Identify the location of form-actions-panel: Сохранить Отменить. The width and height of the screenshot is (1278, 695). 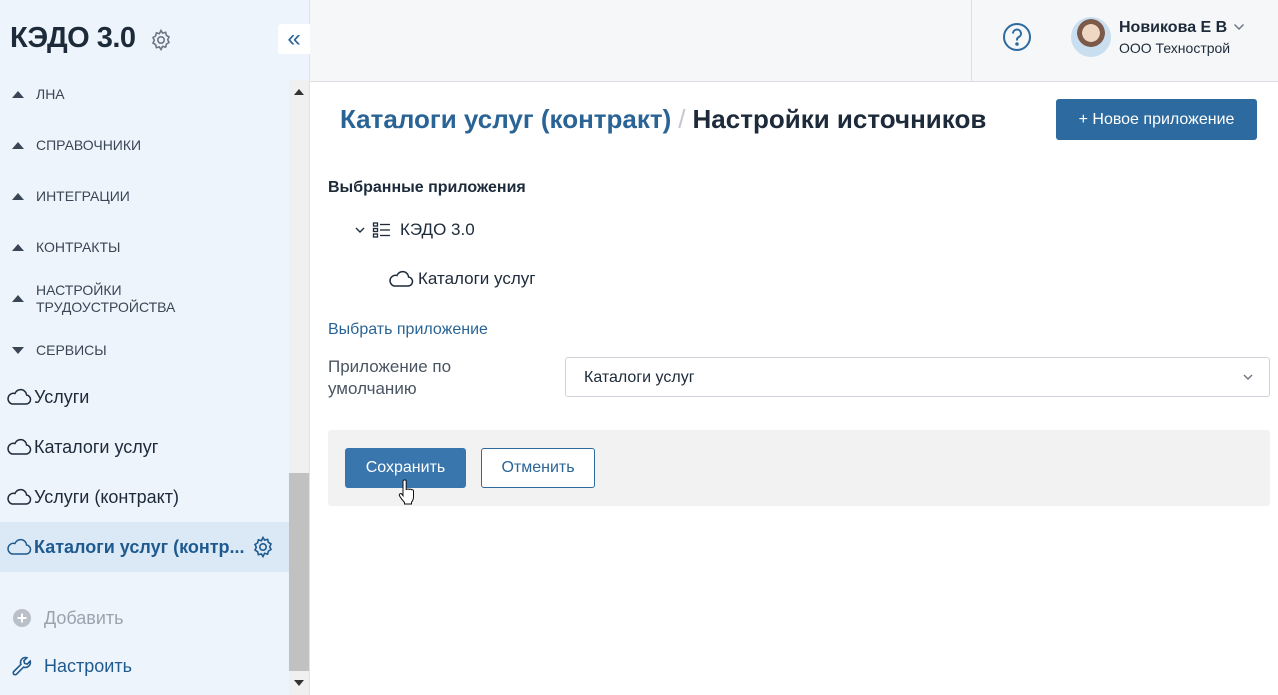
(799, 468).